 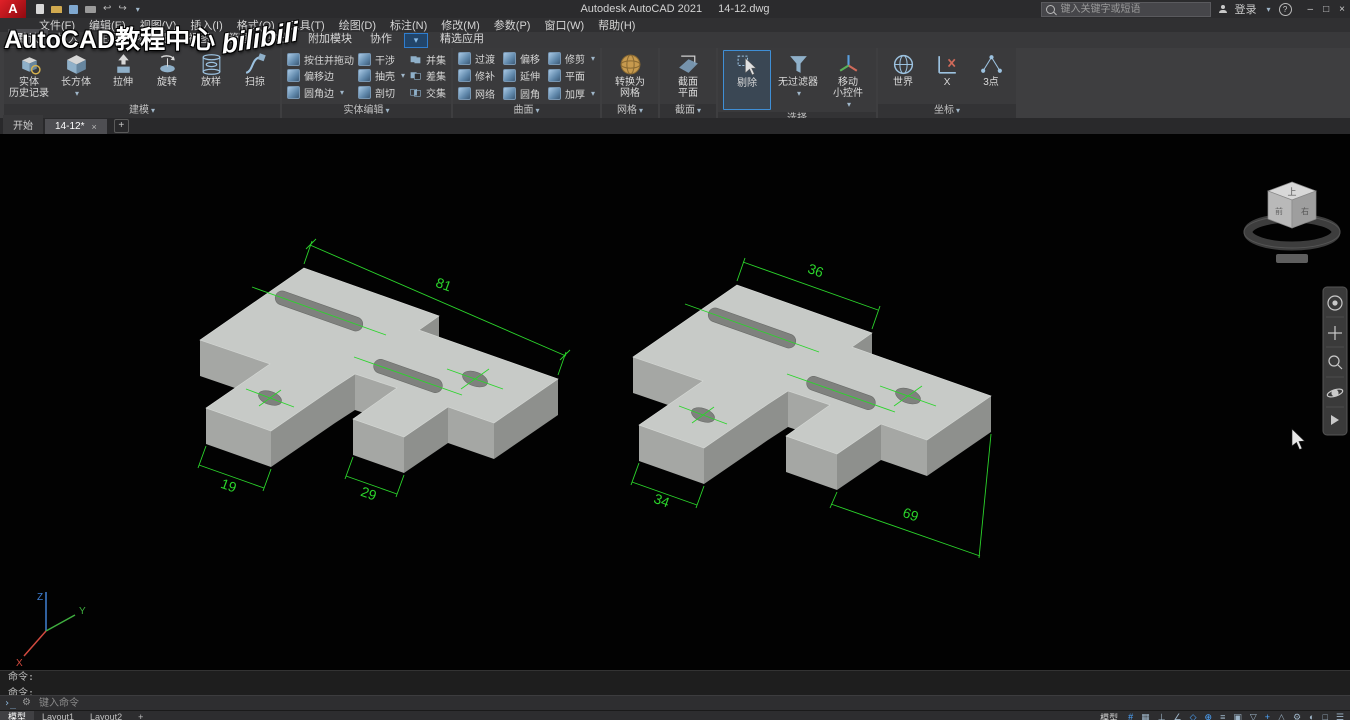 What do you see at coordinates (320, 76) in the screenshot?
I see `offset-edge-button: 偏移边` at bounding box center [320, 76].